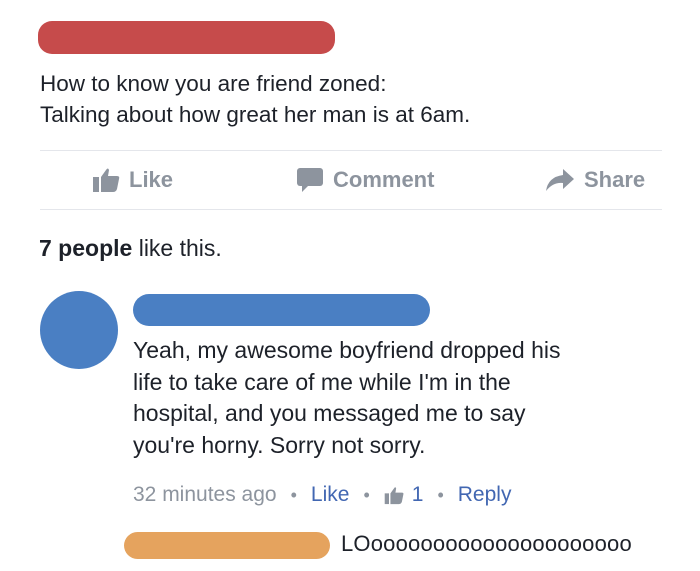  Describe the element at coordinates (205, 495) in the screenshot. I see `comment-timestamp: 32 minutes ago` at that location.